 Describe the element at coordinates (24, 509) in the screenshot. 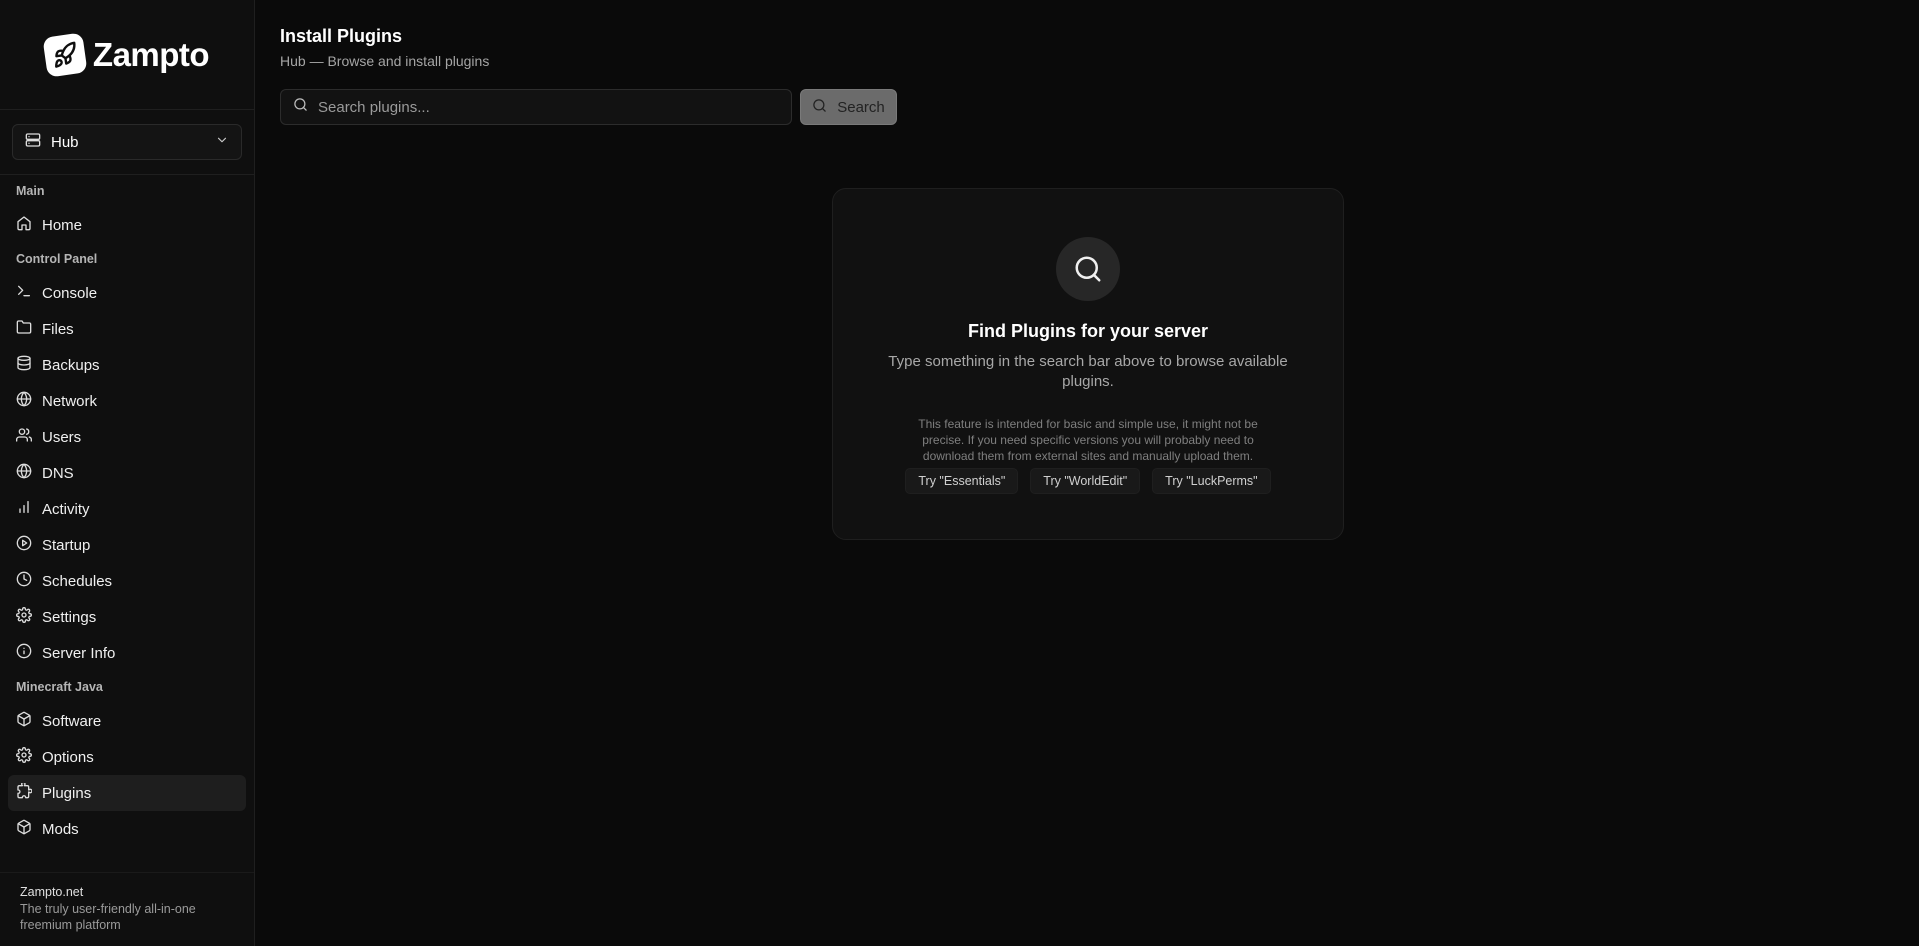

I see `bar-chart-icon` at that location.